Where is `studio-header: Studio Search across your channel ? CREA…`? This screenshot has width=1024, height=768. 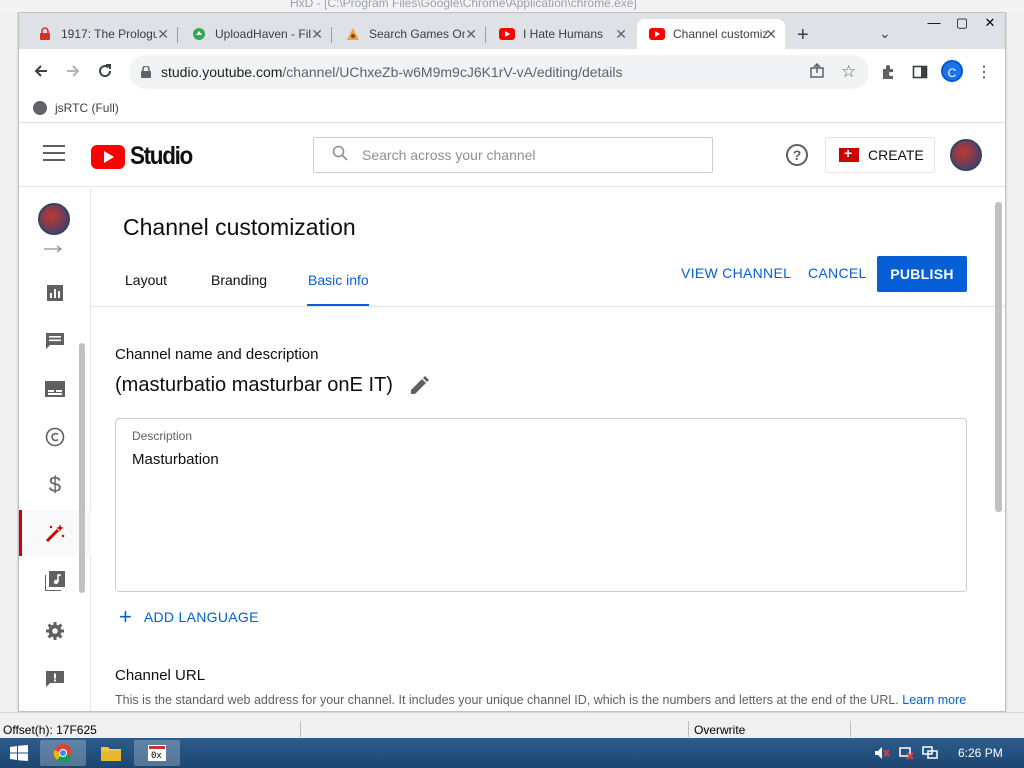 studio-header: Studio Search across your channel ? CREA… is located at coordinates (512, 155).